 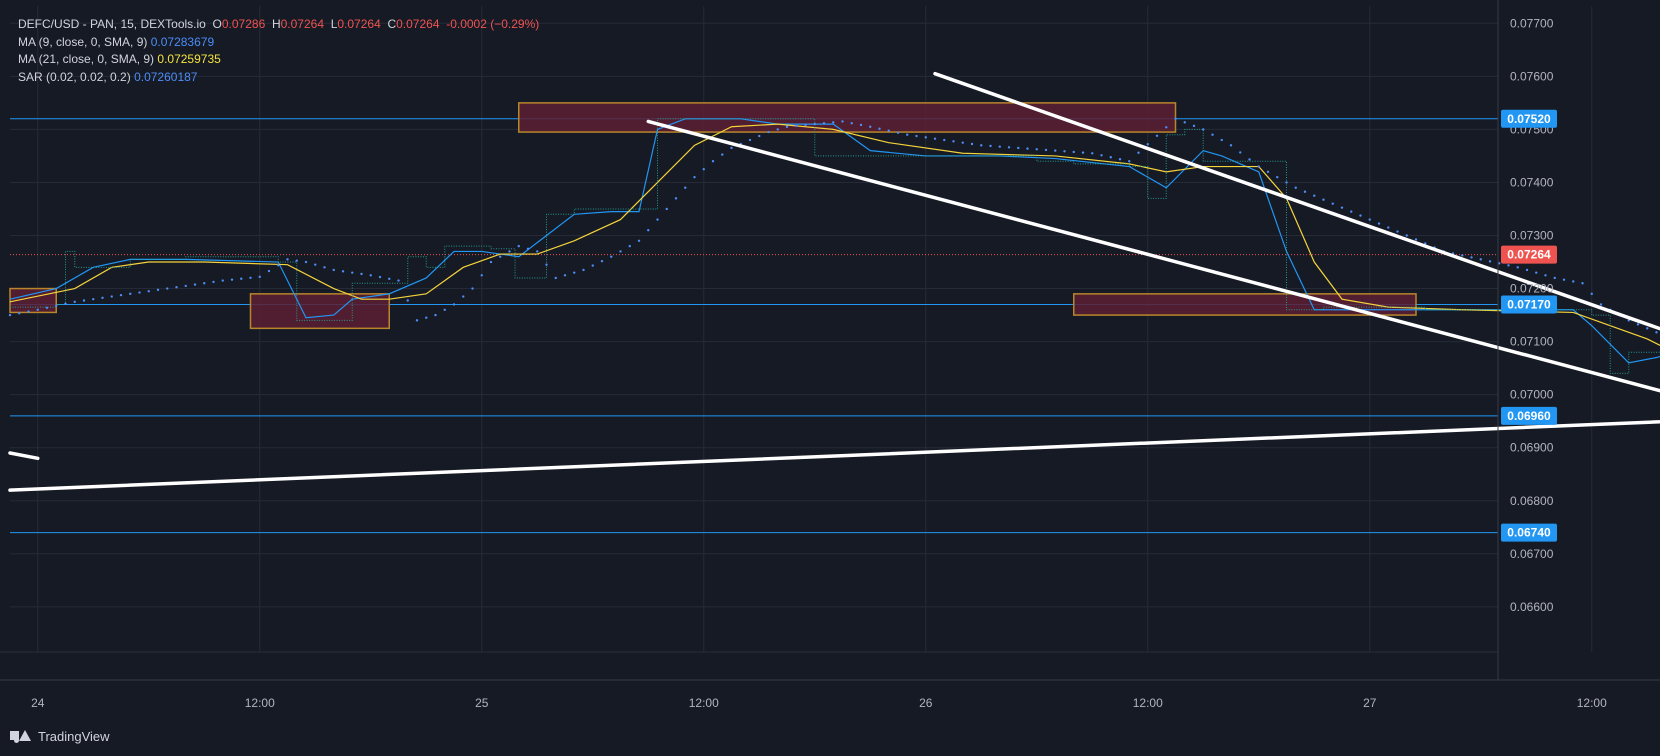 I want to click on tradingview-branding: TradingView, so click(x=60, y=736).